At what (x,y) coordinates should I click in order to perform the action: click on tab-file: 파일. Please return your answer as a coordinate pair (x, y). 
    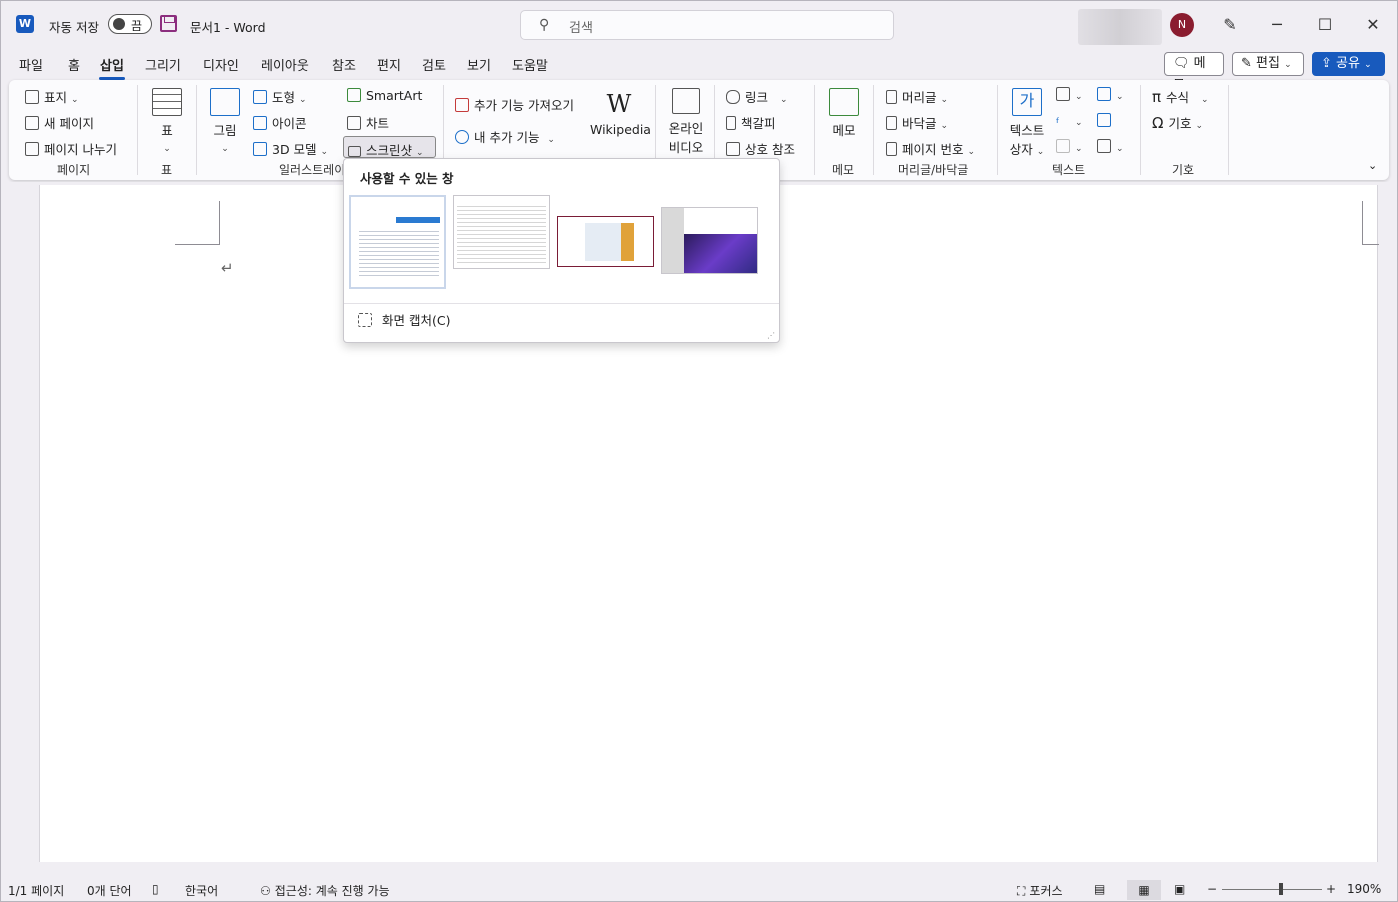
    Looking at the image, I should click on (31, 64).